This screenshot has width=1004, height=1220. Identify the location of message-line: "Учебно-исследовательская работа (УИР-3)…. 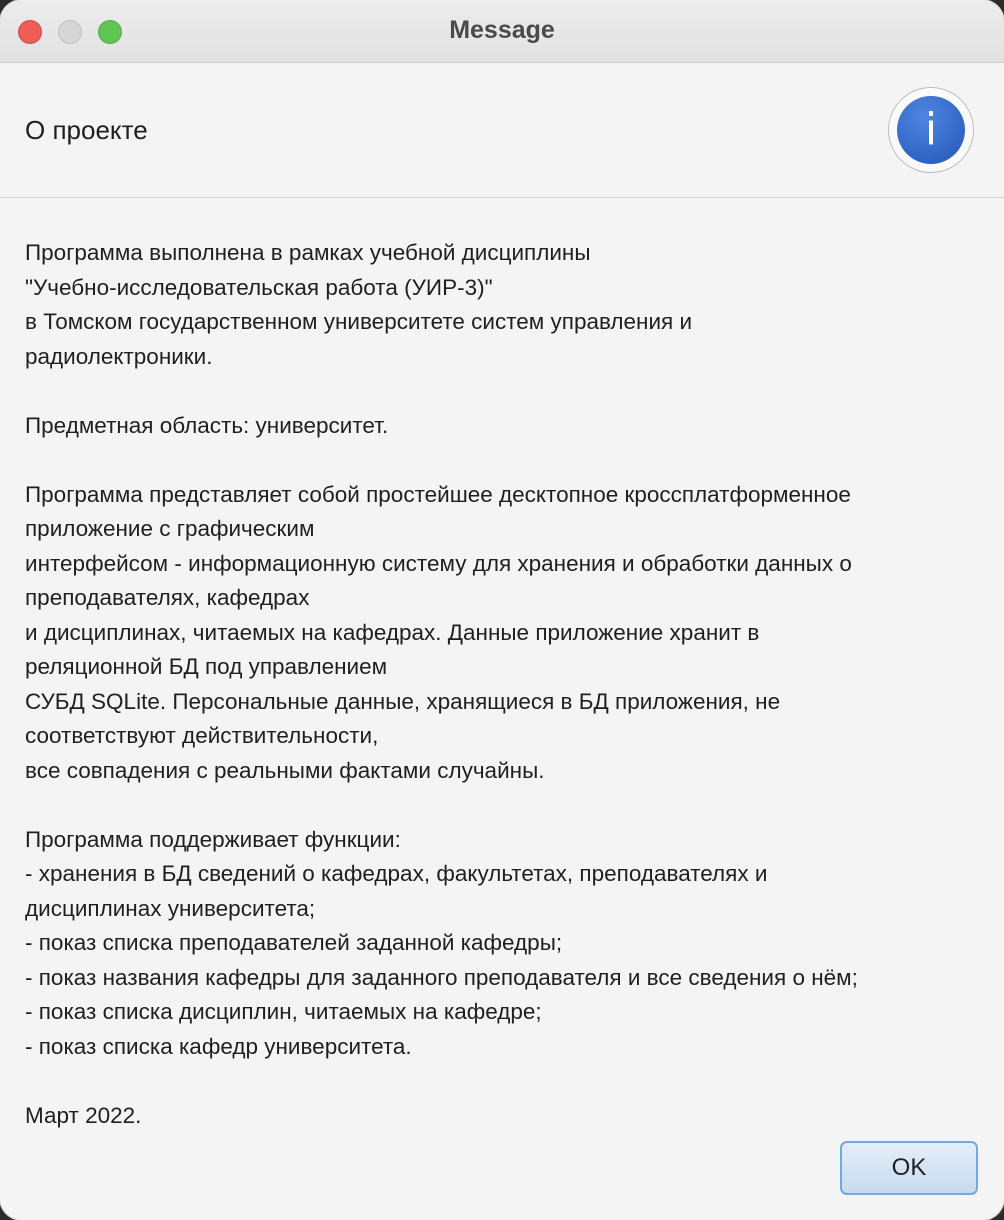
(259, 287).